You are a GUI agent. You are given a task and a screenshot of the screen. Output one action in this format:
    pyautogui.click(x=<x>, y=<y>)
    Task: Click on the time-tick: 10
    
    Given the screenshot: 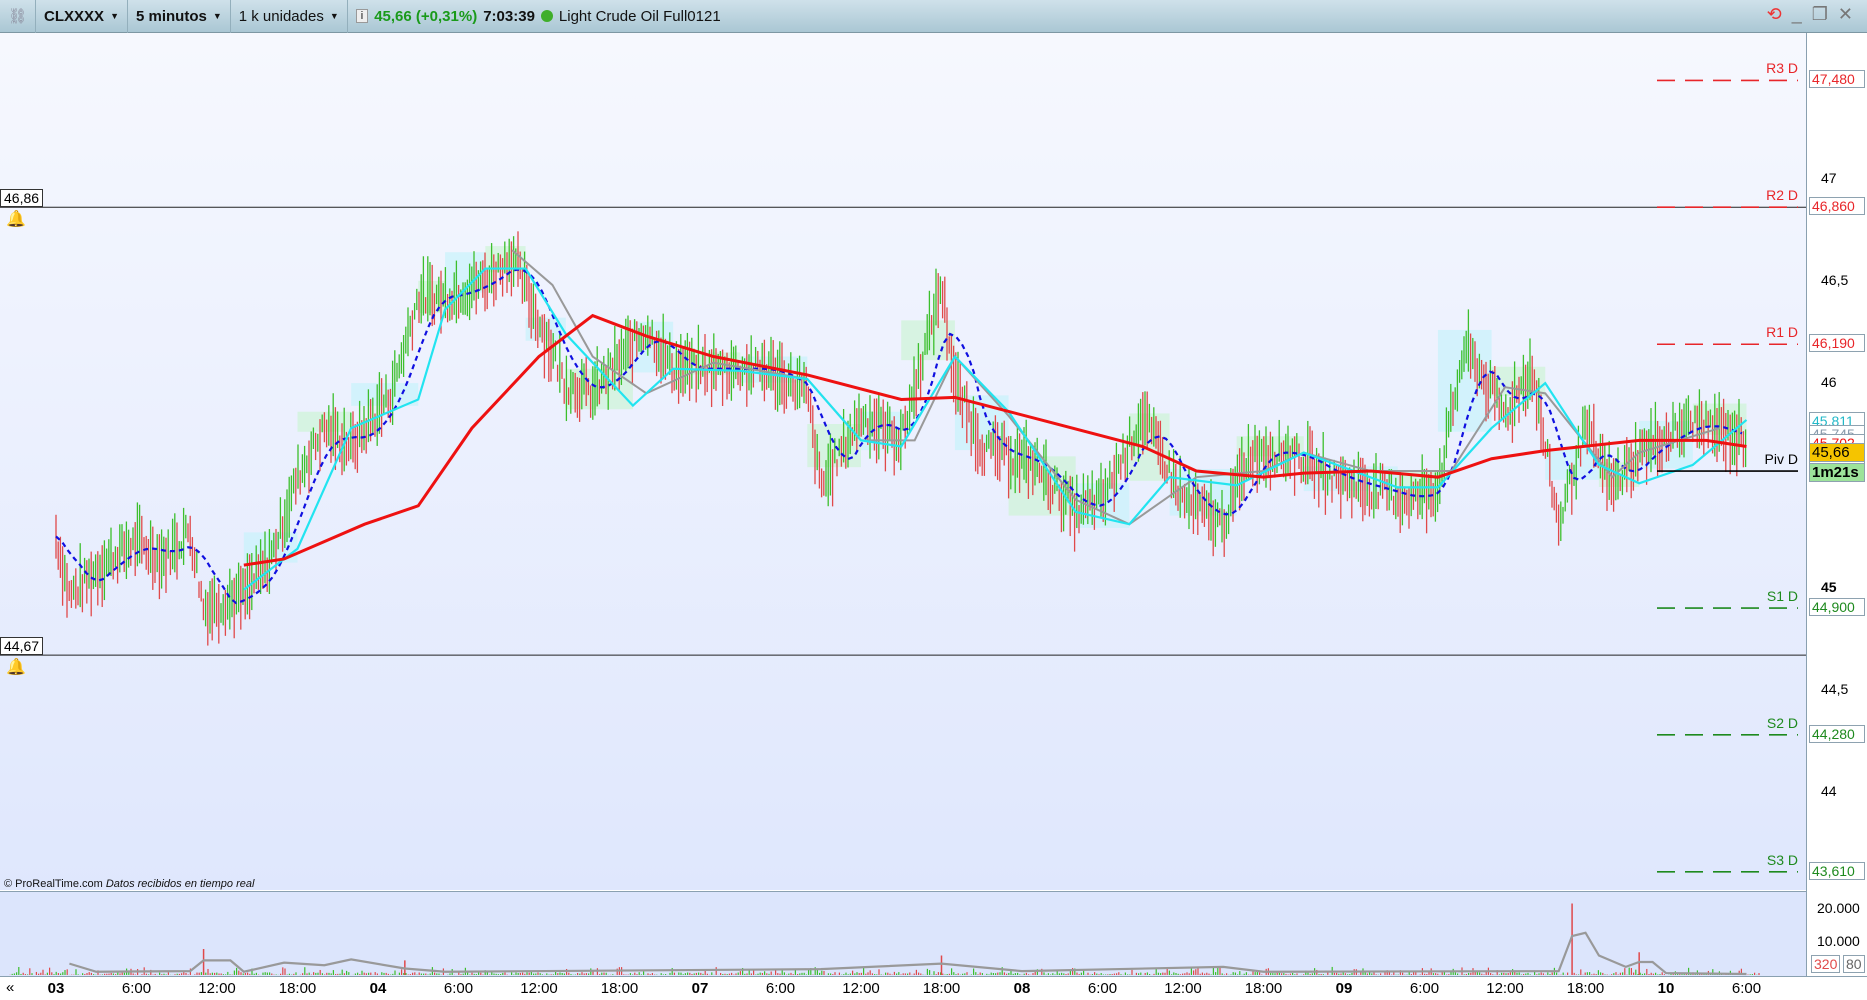 What is the action you would take?
    pyautogui.click(x=1666, y=988)
    